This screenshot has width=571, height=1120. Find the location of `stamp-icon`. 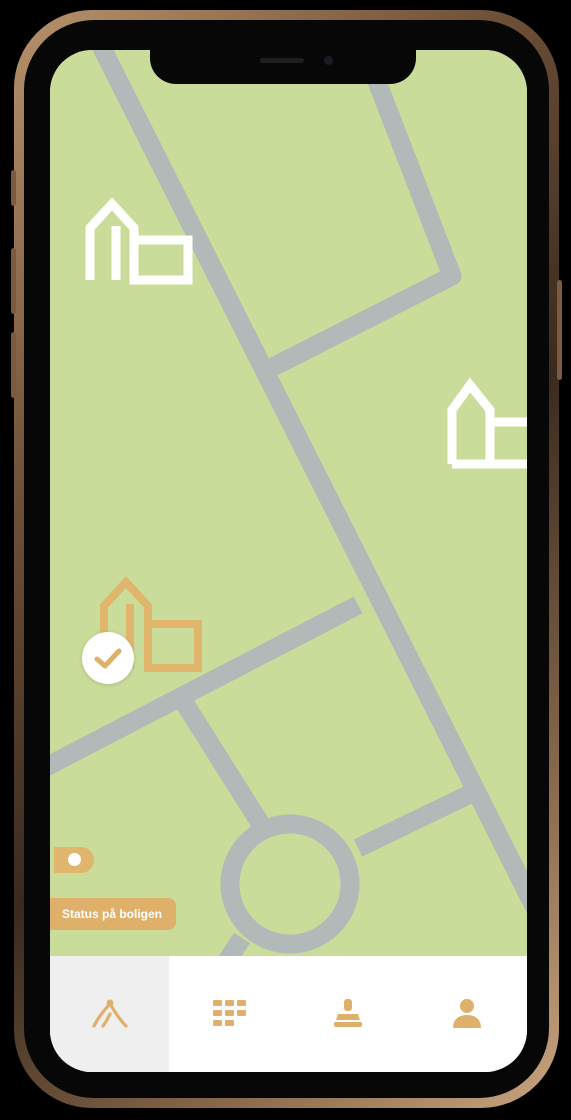

stamp-icon is located at coordinates (348, 1013).